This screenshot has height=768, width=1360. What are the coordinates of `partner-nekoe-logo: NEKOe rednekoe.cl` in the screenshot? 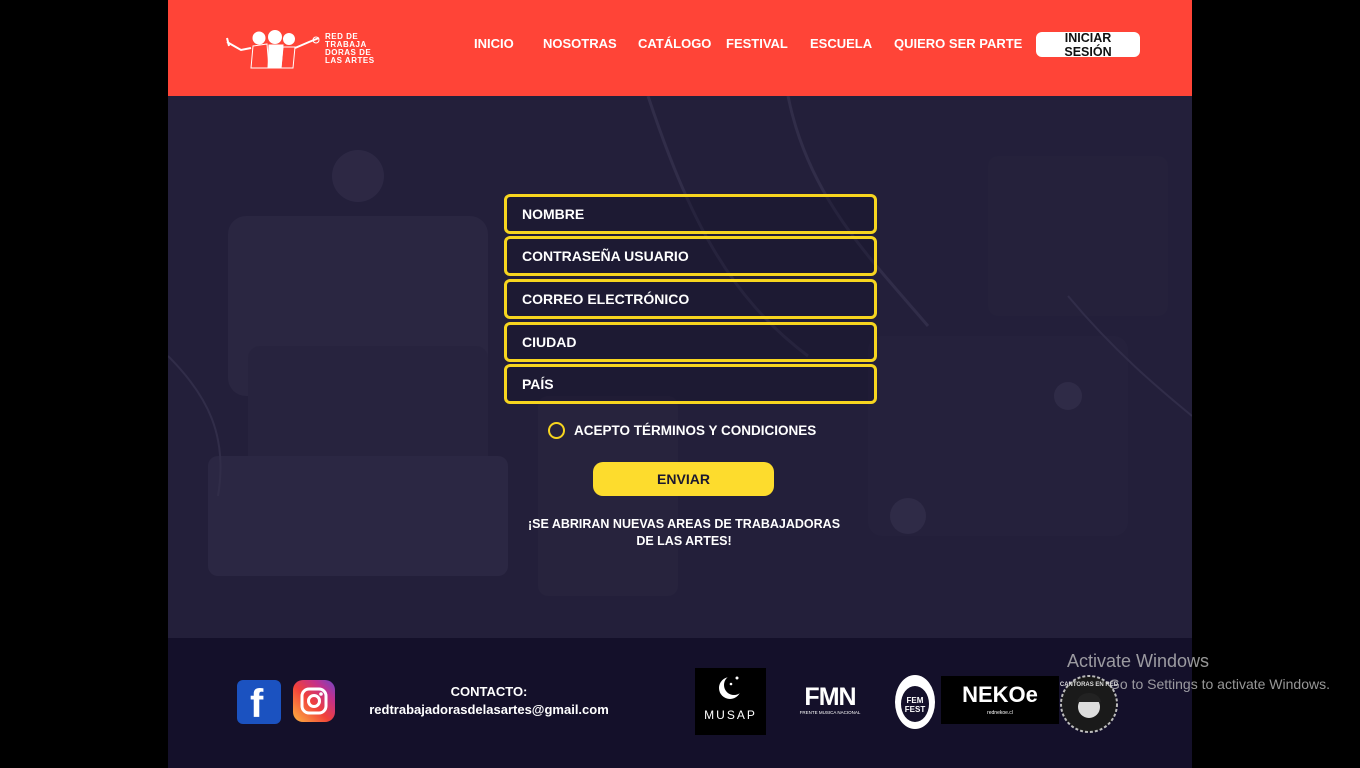 It's located at (1000, 700).